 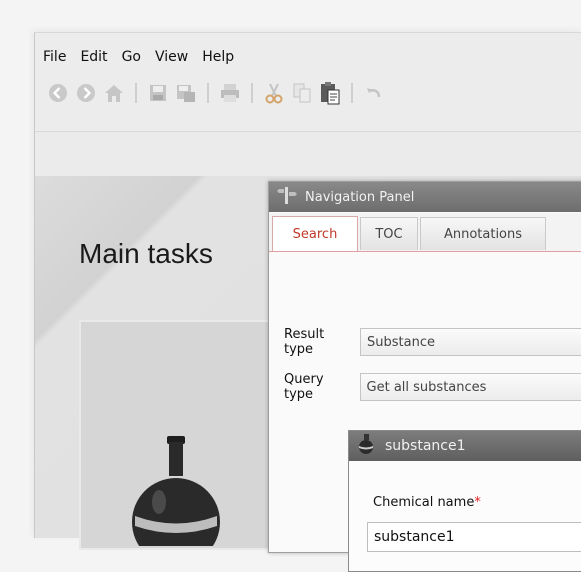 I want to click on substance-window-title: substance1, so click(x=425, y=446).